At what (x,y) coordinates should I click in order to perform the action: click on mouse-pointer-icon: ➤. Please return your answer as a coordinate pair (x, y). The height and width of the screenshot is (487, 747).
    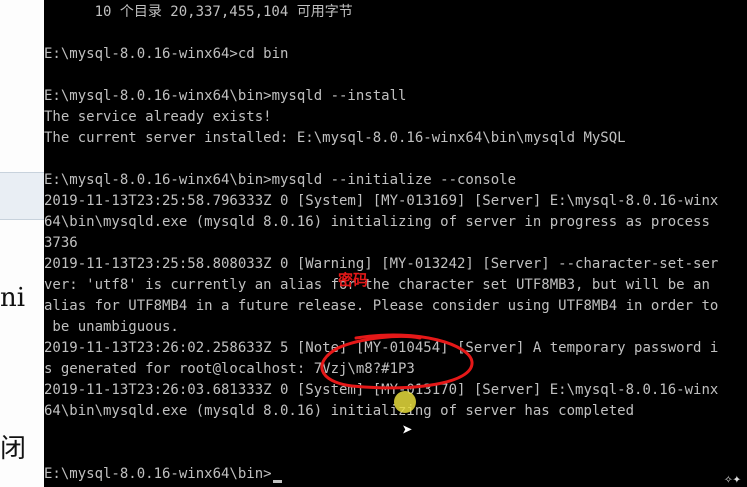
    Looking at the image, I should click on (407, 430).